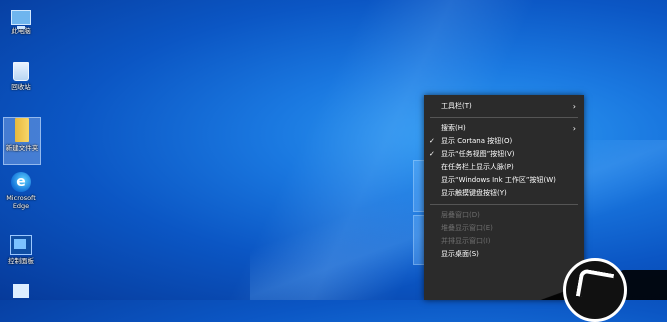 The width and height of the screenshot is (667, 322). I want to click on menu-item-side-by-side-windows: 并排显示窗口(I), so click(466, 241).